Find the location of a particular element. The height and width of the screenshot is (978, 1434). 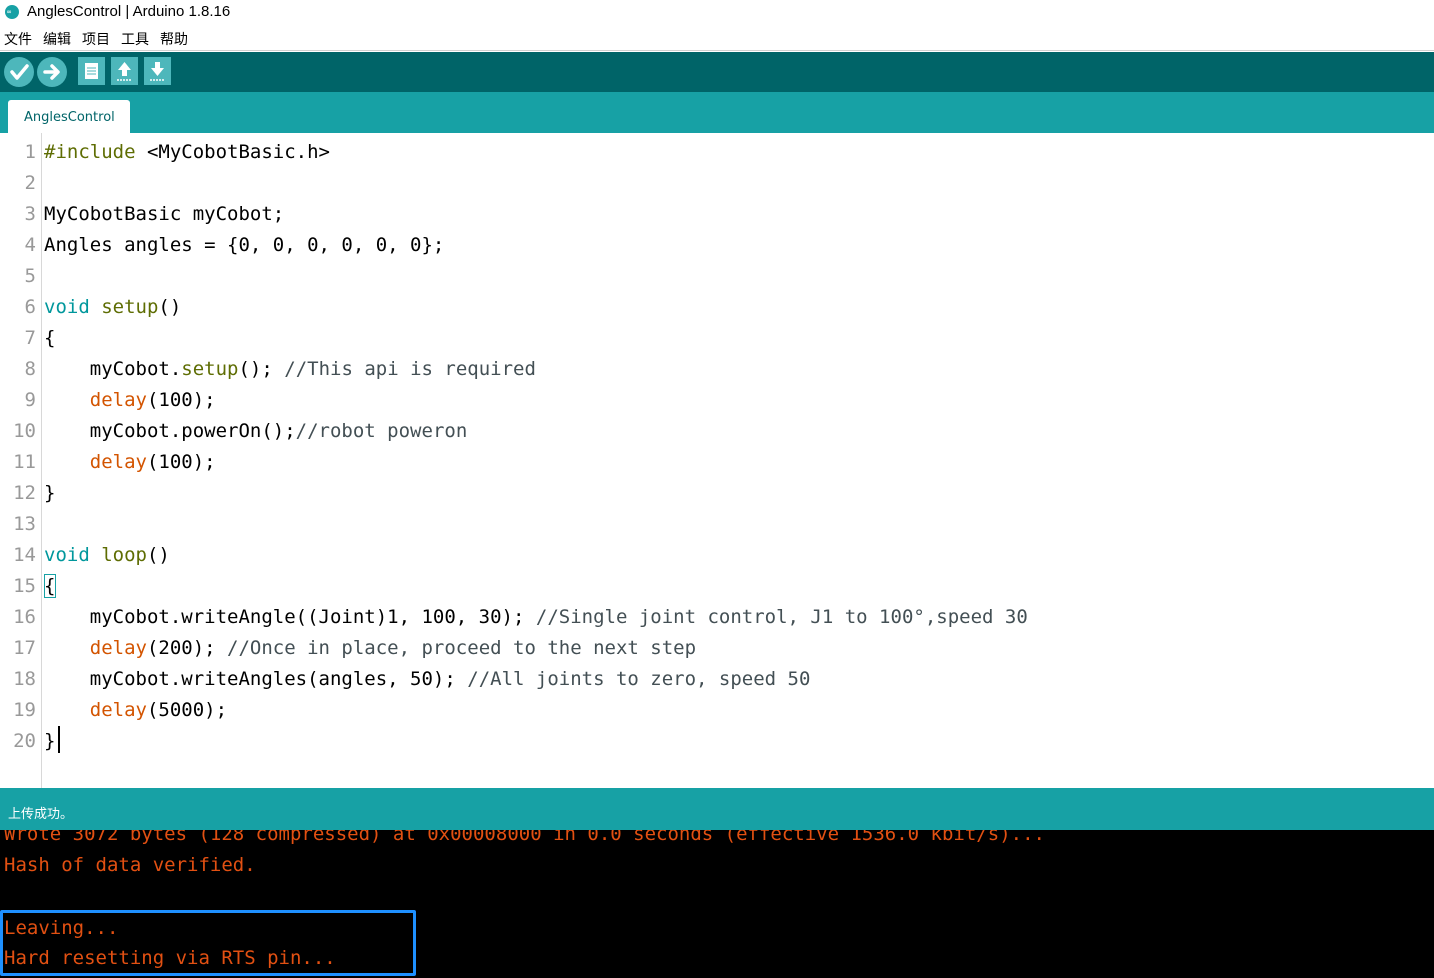

menu-sketch: 项目 is located at coordinates (96, 39).